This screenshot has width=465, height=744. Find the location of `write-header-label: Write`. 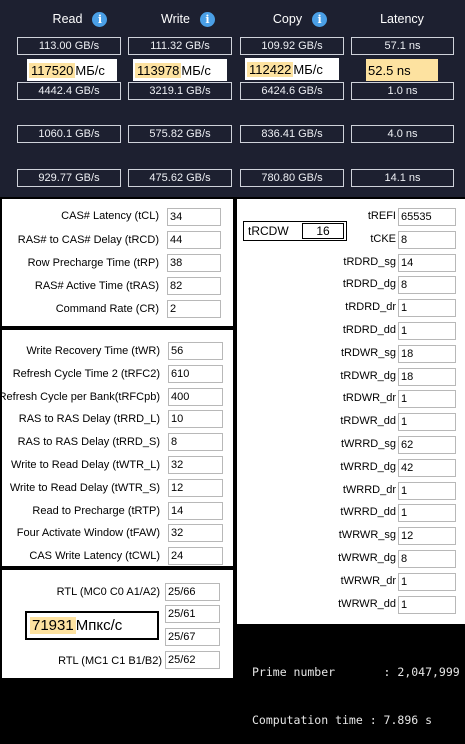

write-header-label: Write is located at coordinates (175, 19).